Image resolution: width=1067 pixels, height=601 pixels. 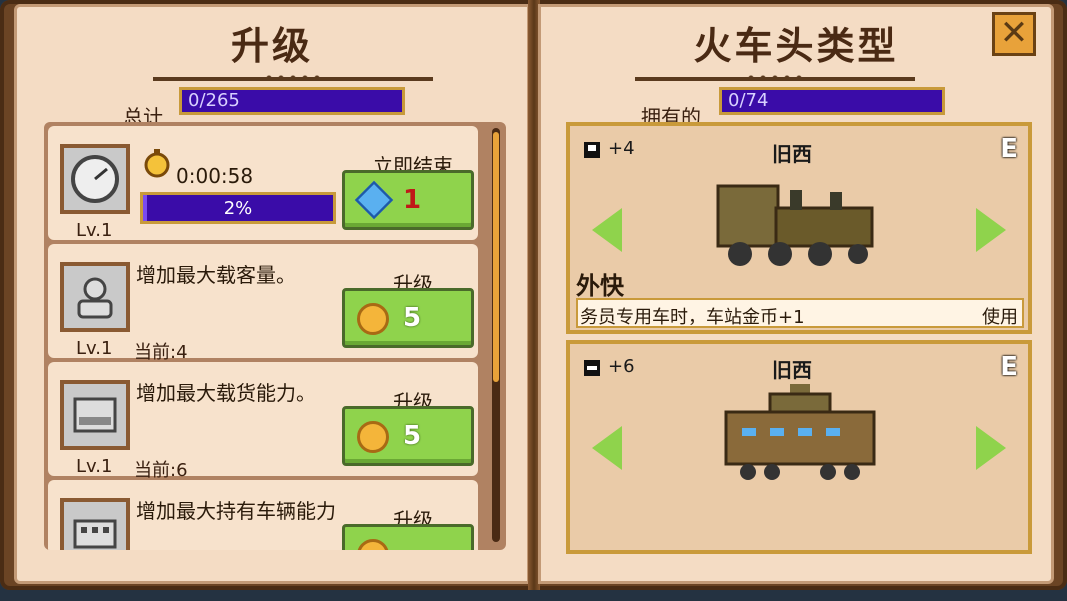 I want to click on close-button: ✕, so click(x=1014, y=34).